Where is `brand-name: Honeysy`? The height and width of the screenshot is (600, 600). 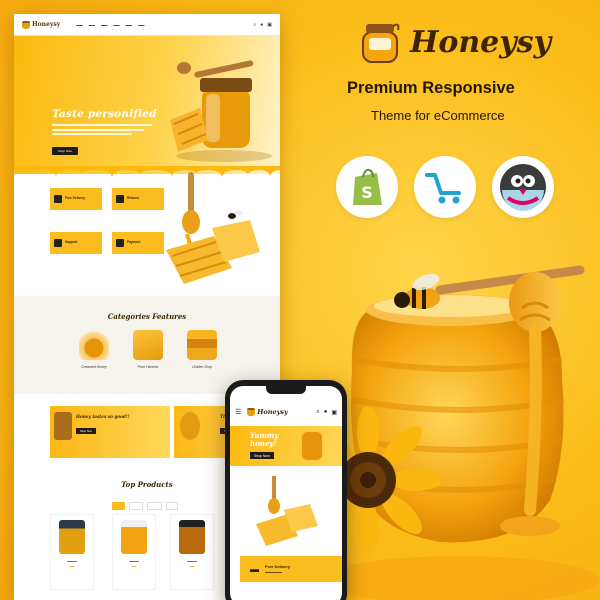
brand-name: Honeysy is located at coordinates (481, 42).